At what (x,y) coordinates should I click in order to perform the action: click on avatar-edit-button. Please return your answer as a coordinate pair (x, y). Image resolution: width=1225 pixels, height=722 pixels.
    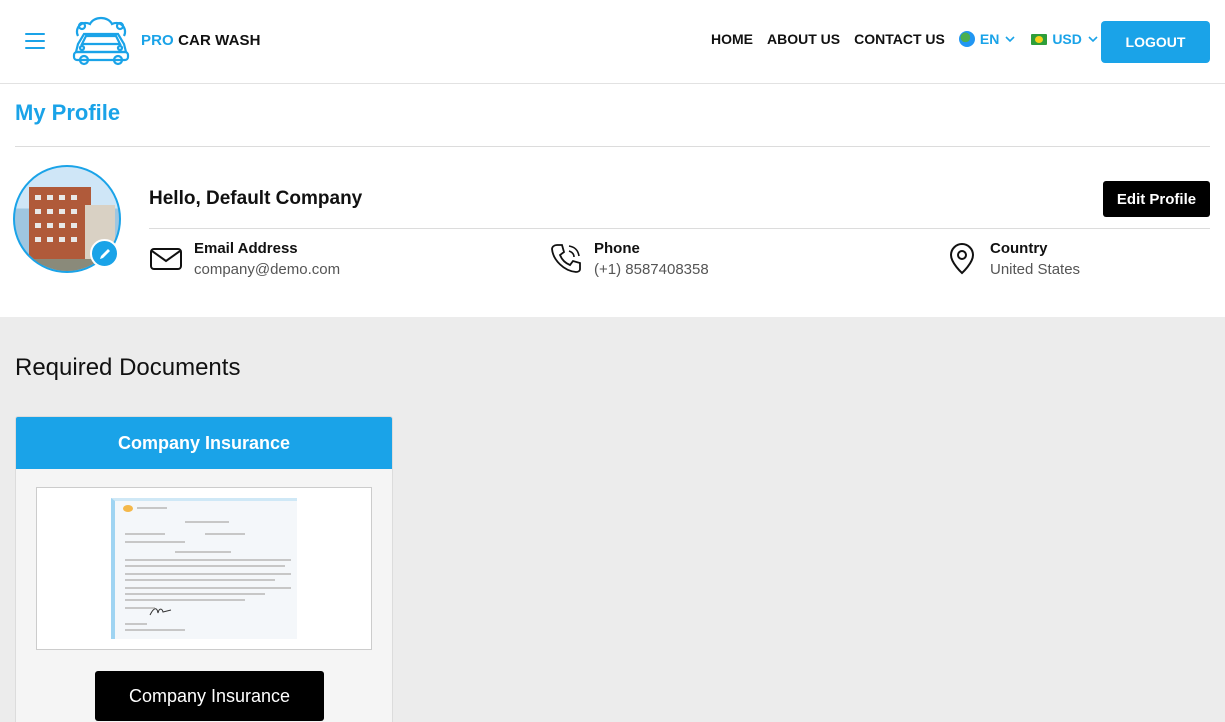
    Looking at the image, I should click on (104, 253).